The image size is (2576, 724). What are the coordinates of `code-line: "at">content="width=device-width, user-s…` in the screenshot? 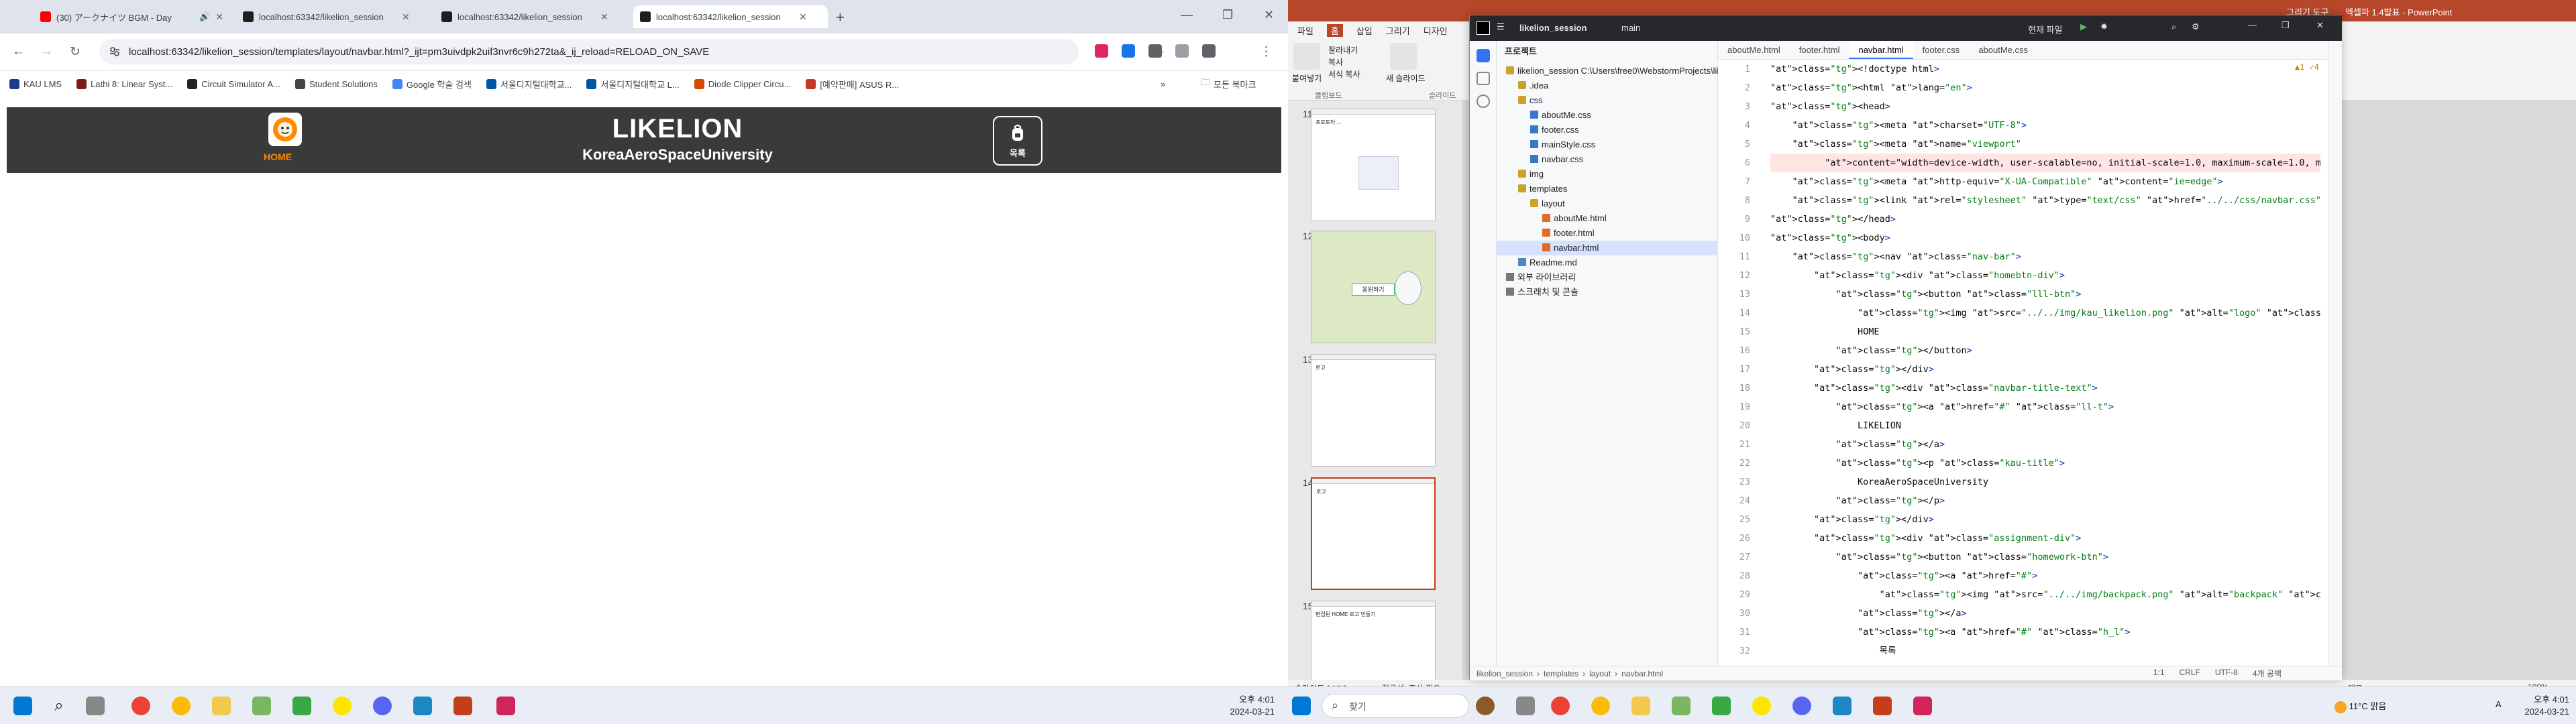 It's located at (2045, 163).